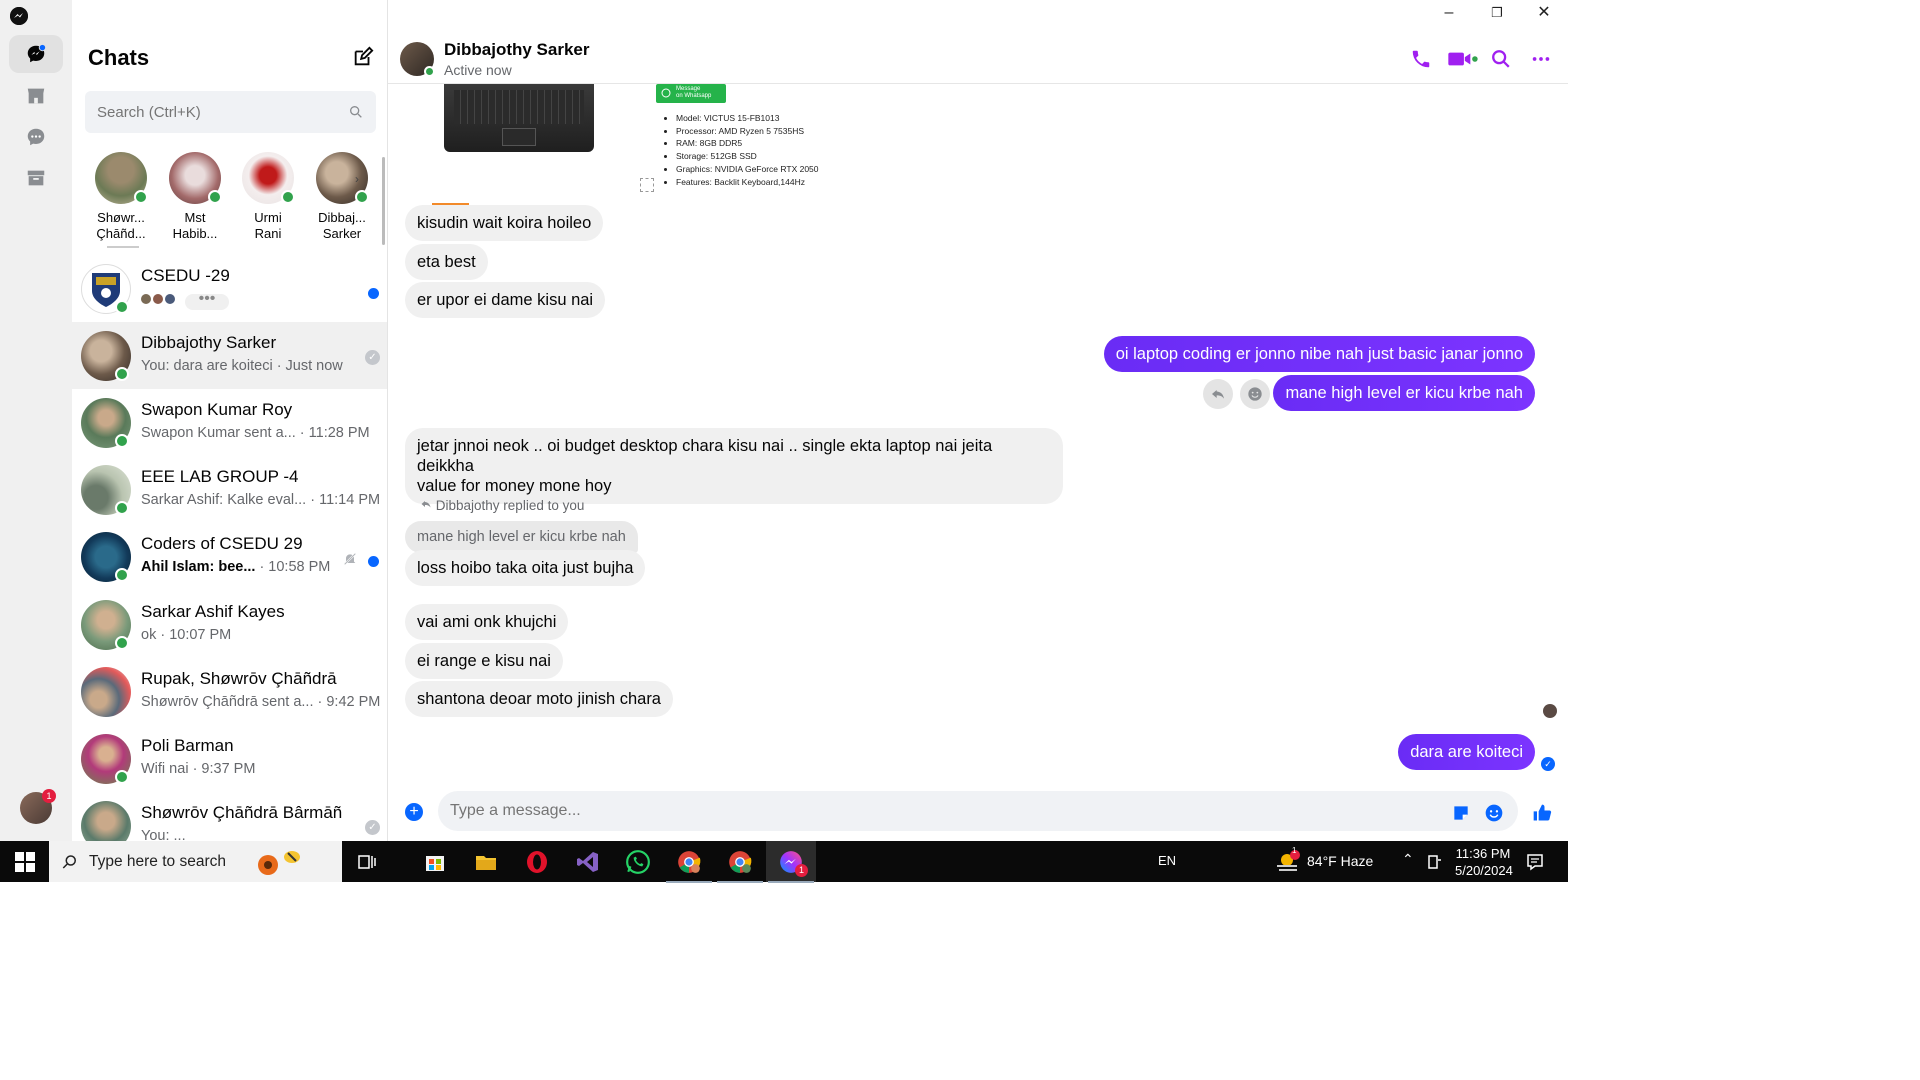  What do you see at coordinates (1494, 813) in the screenshot?
I see `emoji-icon` at bounding box center [1494, 813].